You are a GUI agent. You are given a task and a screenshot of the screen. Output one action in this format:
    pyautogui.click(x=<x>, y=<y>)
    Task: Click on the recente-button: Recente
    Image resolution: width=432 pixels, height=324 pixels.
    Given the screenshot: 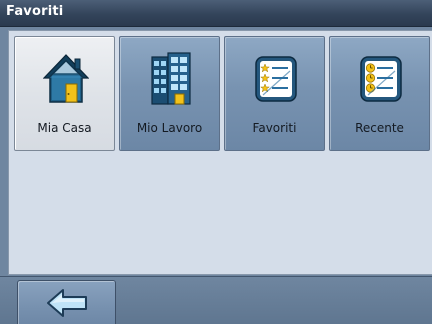 What is the action you would take?
    pyautogui.click(x=379, y=93)
    